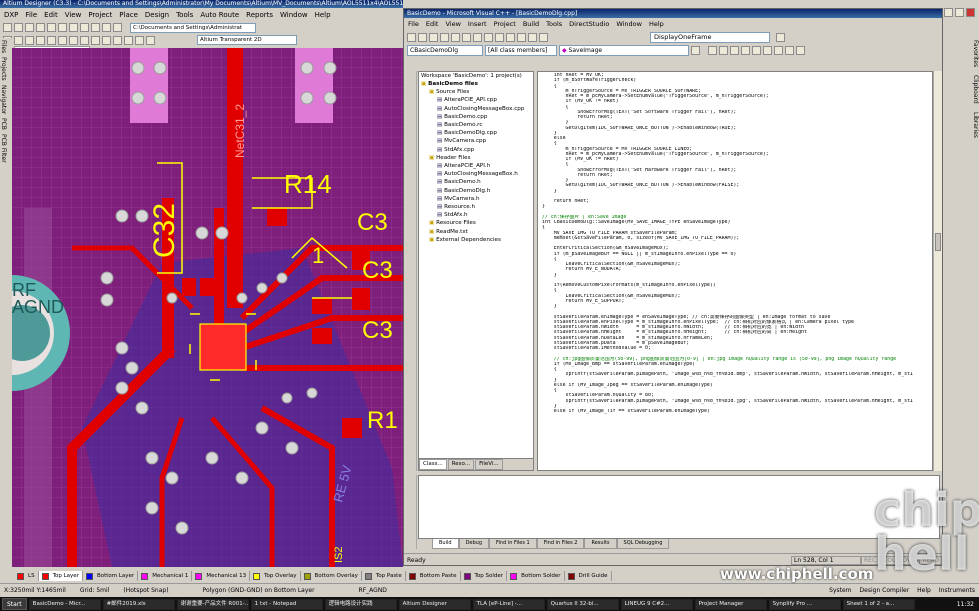 This screenshot has width=979, height=611. I want to click on vc-menu-build: Build, so click(531, 24).